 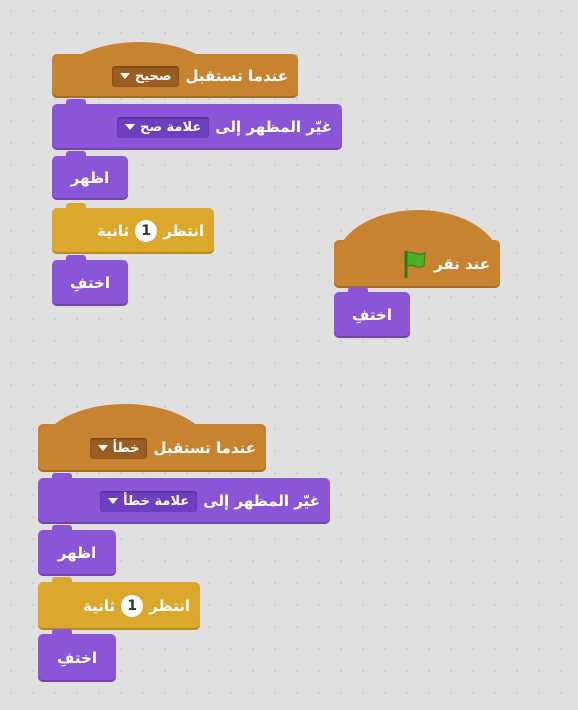 I want to click on switch-costume-block: علامة خطأ غيّر المظهر إلى, so click(x=184, y=498).